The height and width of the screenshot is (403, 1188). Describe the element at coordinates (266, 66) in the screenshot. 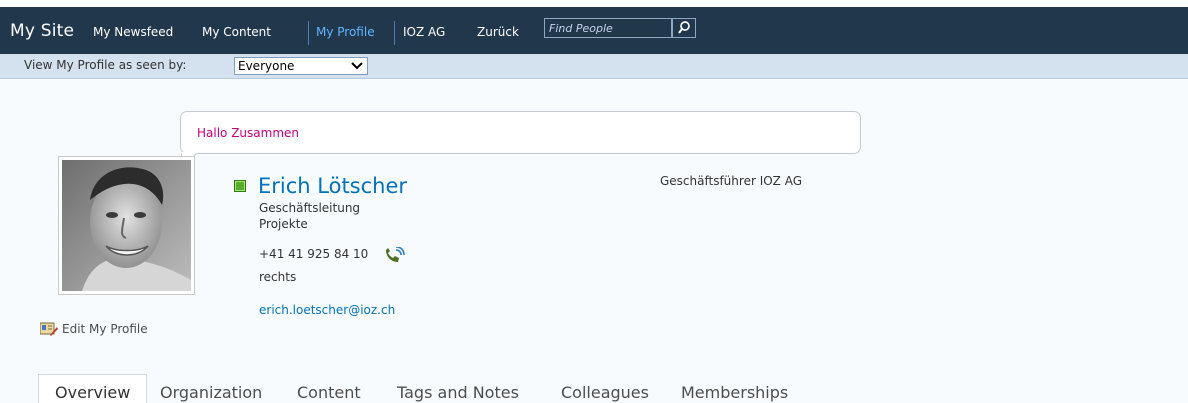

I see `view-as-selected-value: Everyone` at that location.